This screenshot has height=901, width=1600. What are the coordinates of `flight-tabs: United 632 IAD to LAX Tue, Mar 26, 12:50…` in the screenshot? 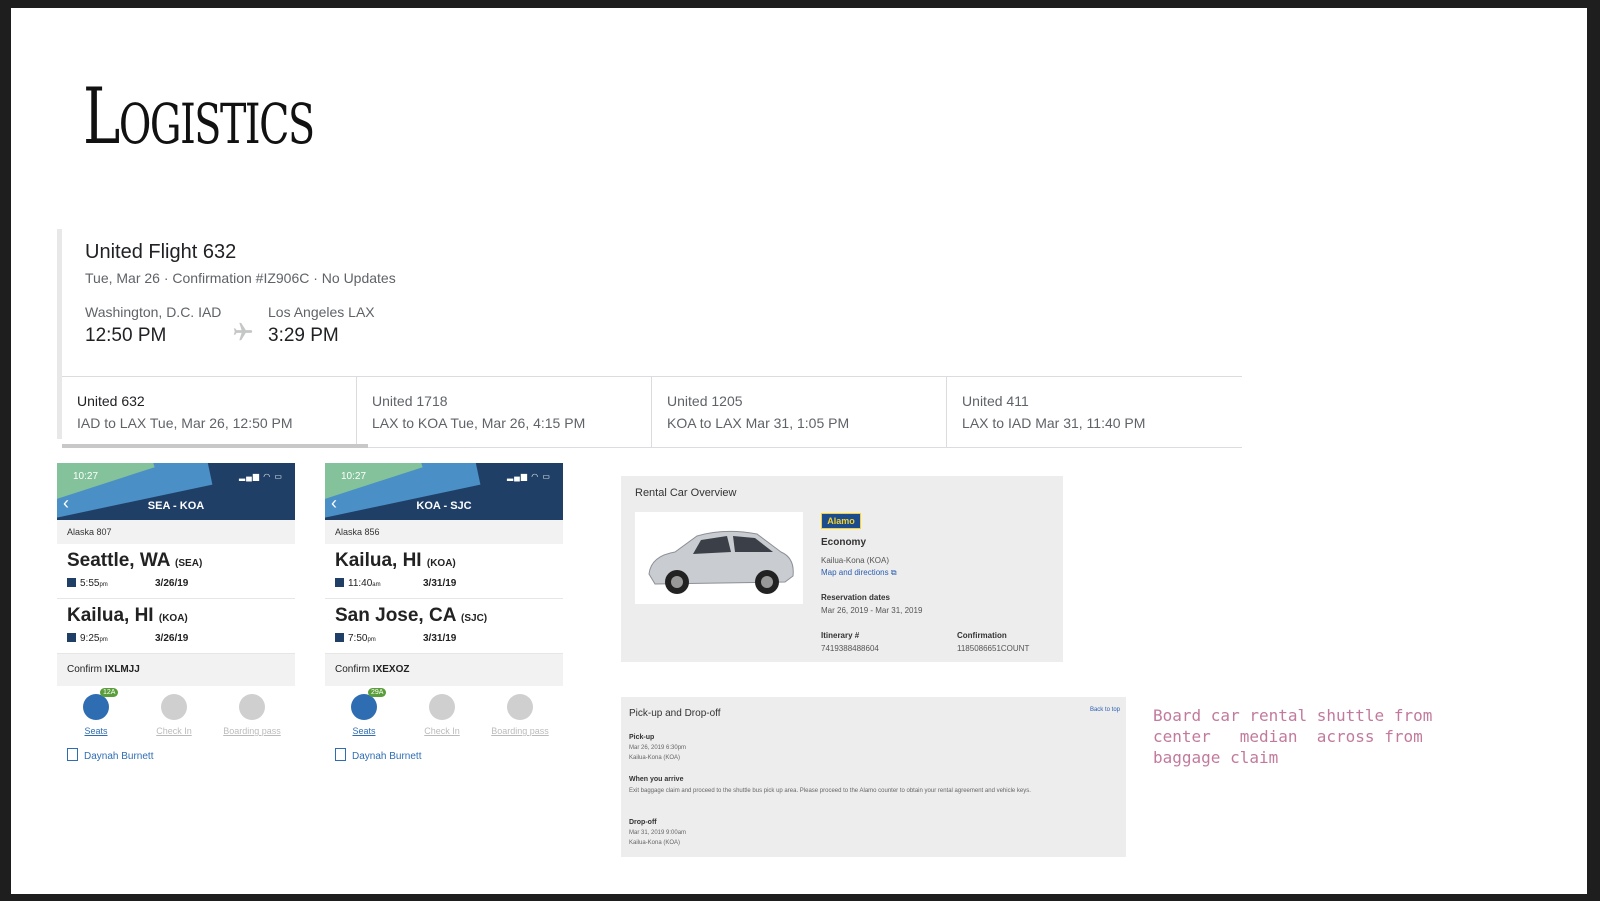 It's located at (652, 412).